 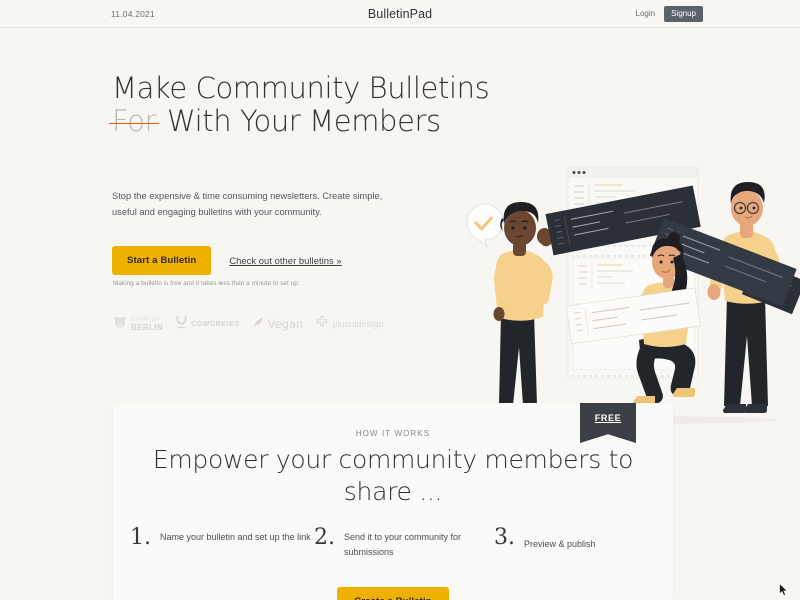 I want to click on how-it-works-cta-row: Create a Bulletin, so click(x=393, y=593).